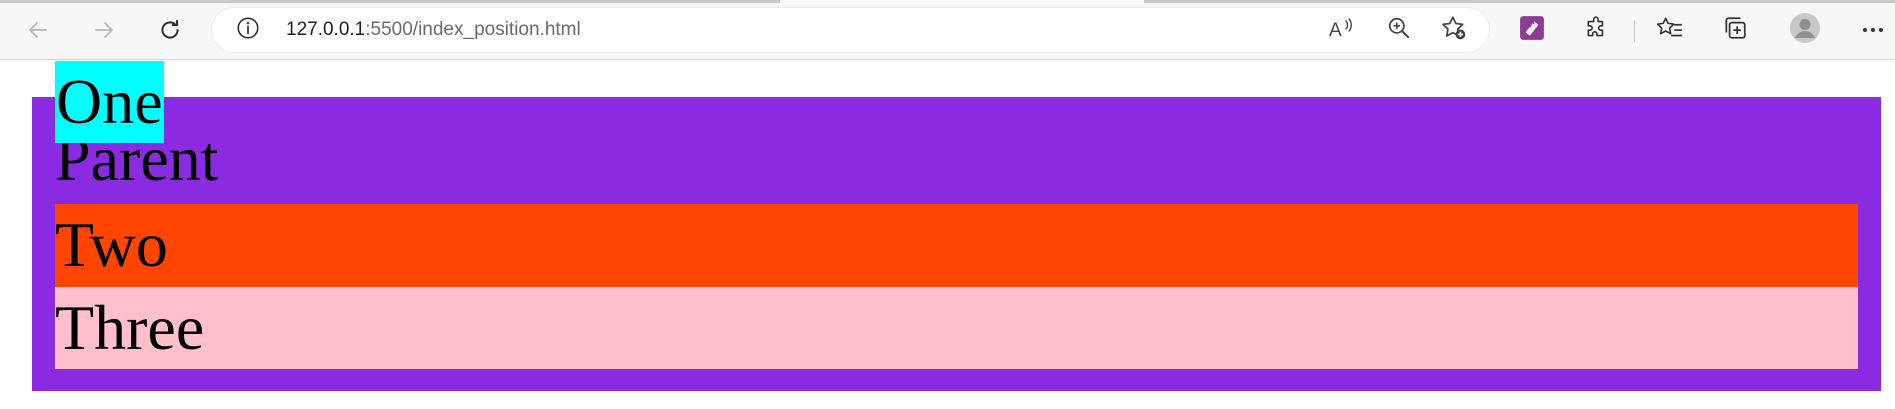  I want to click on back-button, so click(38, 30).